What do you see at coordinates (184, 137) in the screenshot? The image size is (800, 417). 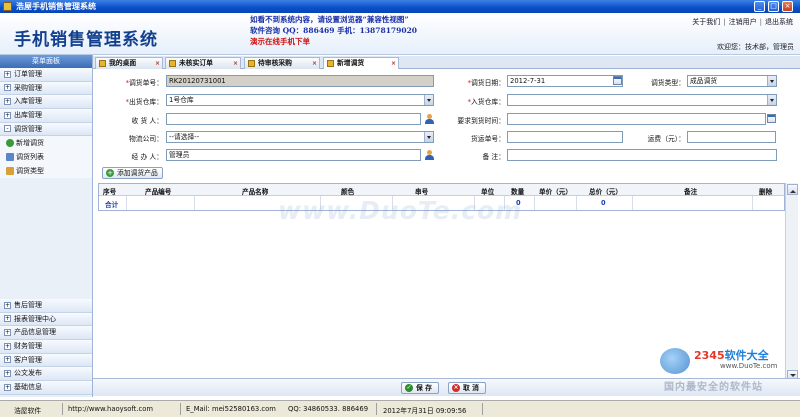 I see `logistics-value: --请选择--` at bounding box center [184, 137].